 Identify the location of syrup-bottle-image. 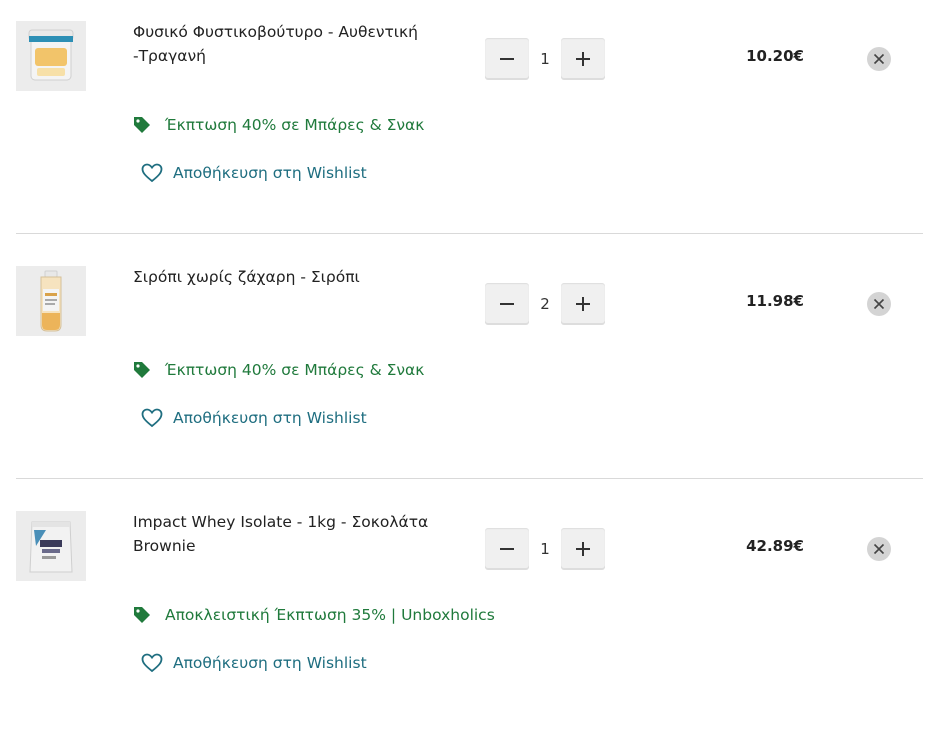
(51, 301).